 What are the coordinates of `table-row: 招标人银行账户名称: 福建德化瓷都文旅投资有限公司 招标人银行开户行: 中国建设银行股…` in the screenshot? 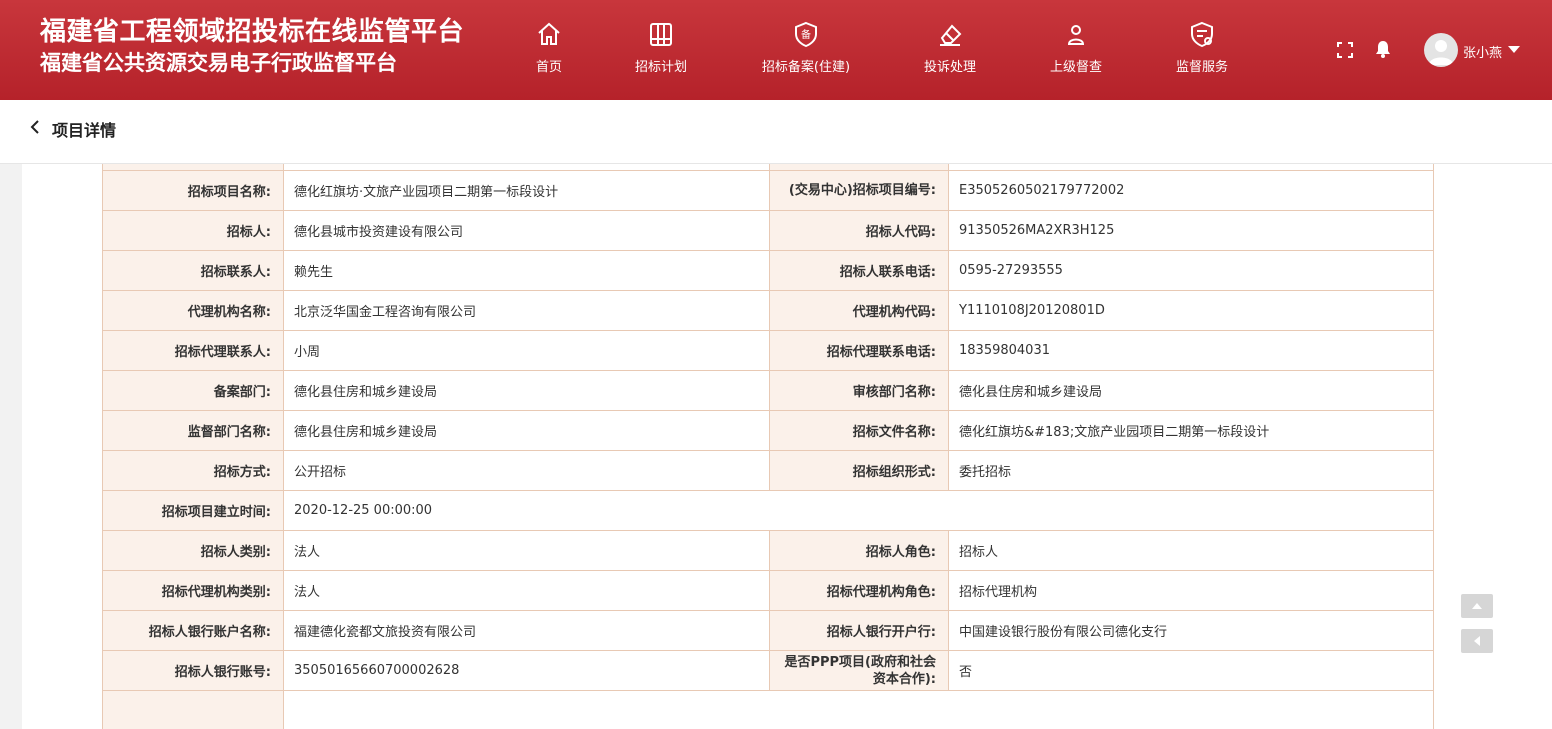 It's located at (768, 630).